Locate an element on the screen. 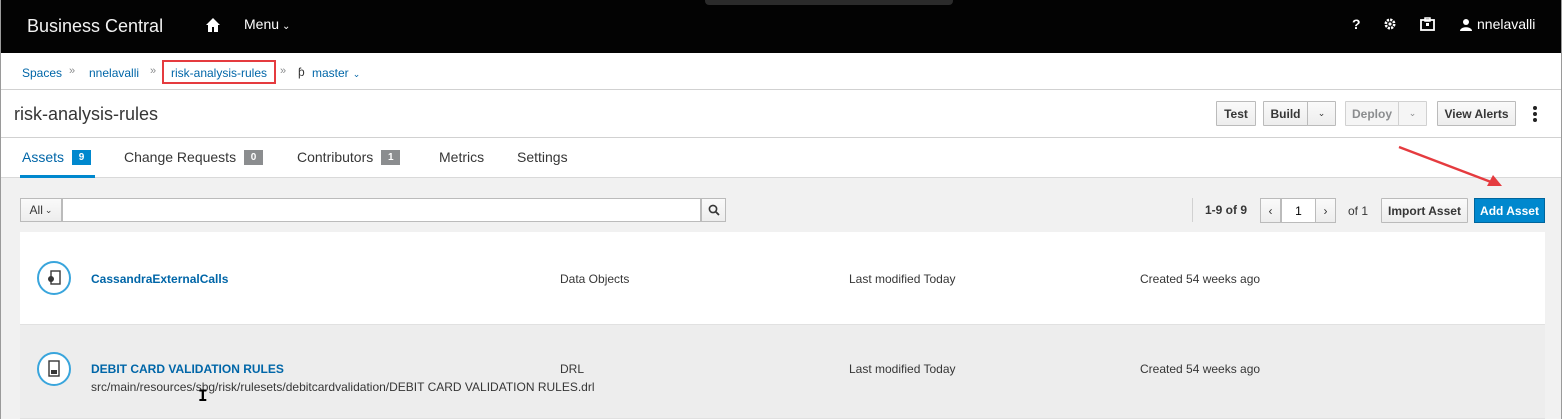  drl-file-icon is located at coordinates (54, 369).